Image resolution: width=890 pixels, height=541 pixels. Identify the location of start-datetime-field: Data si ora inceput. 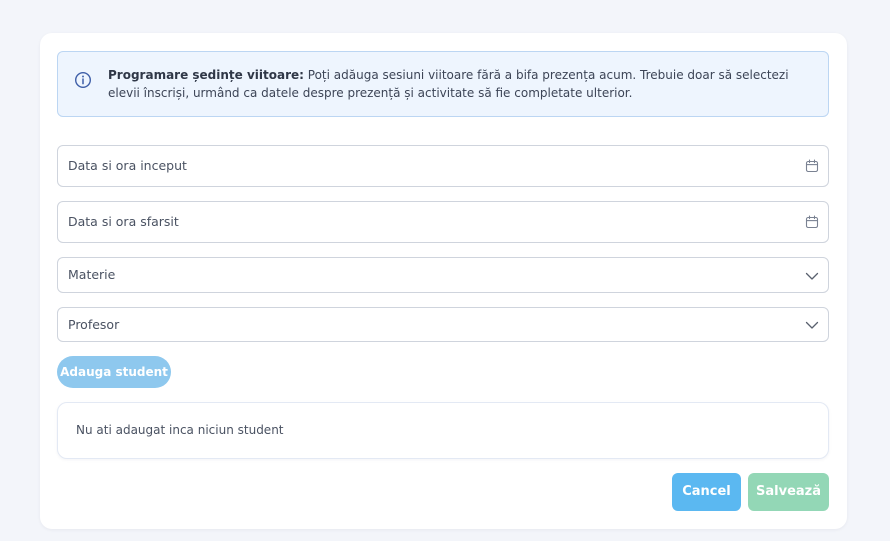
(443, 166).